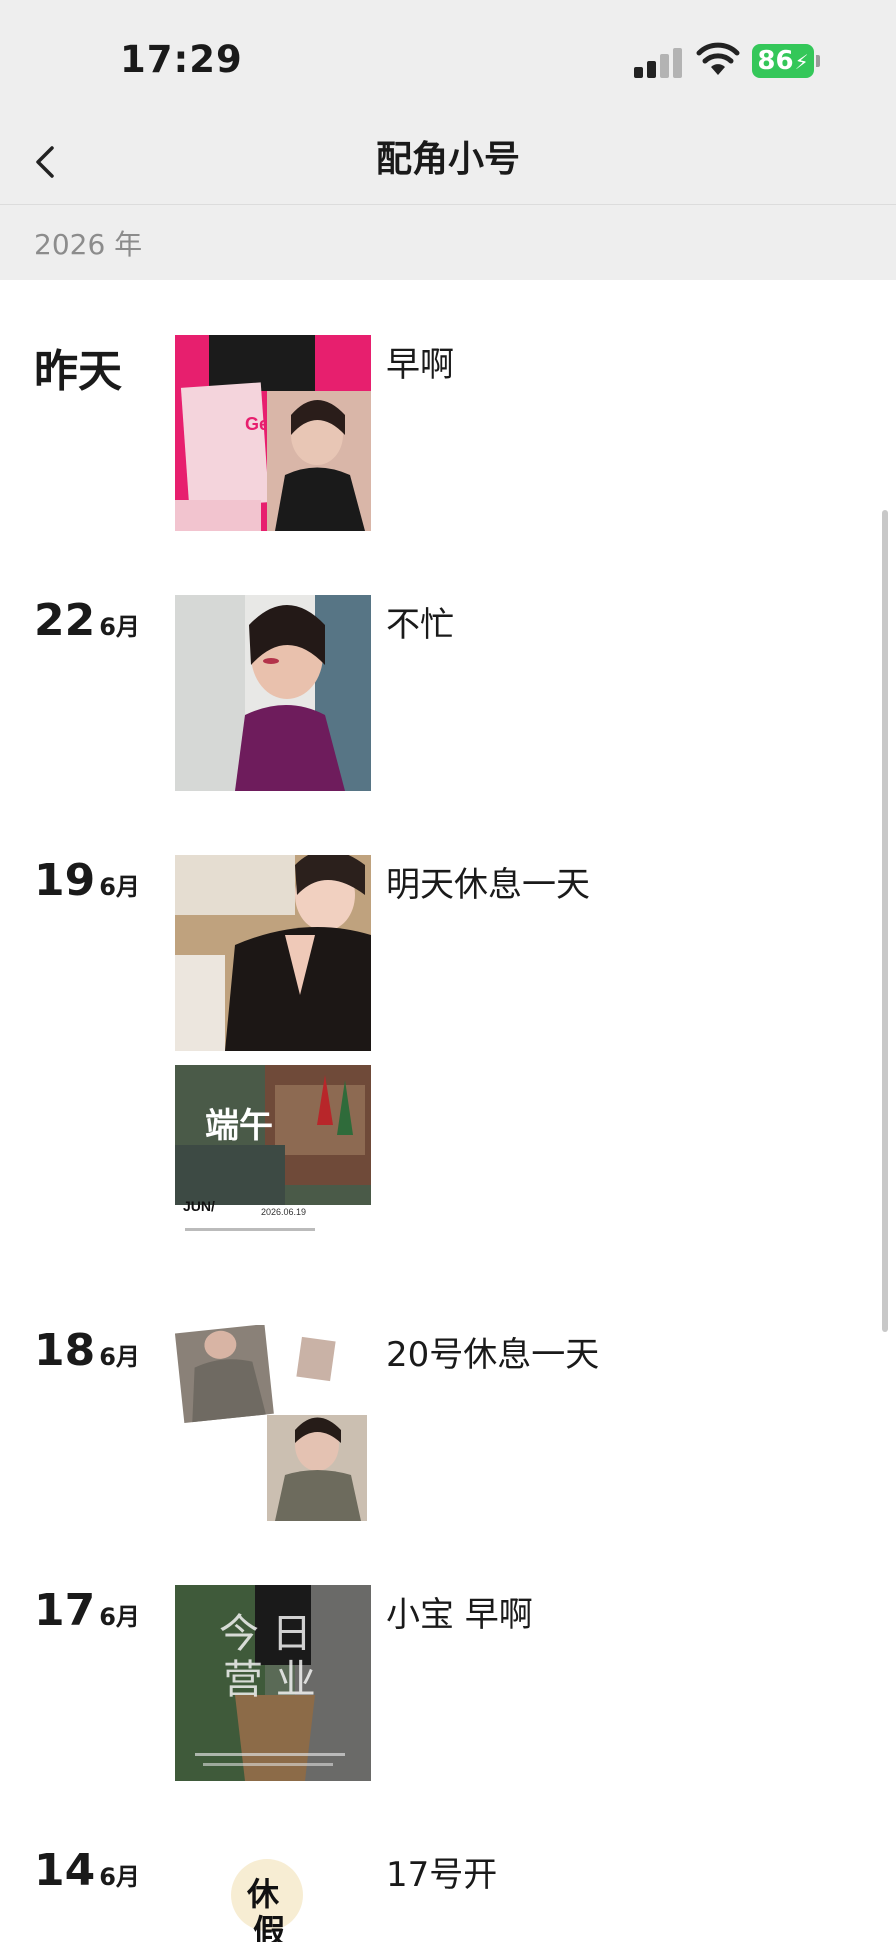 The height and width of the screenshot is (1942, 896). I want to click on post-day: 19, so click(65, 880).